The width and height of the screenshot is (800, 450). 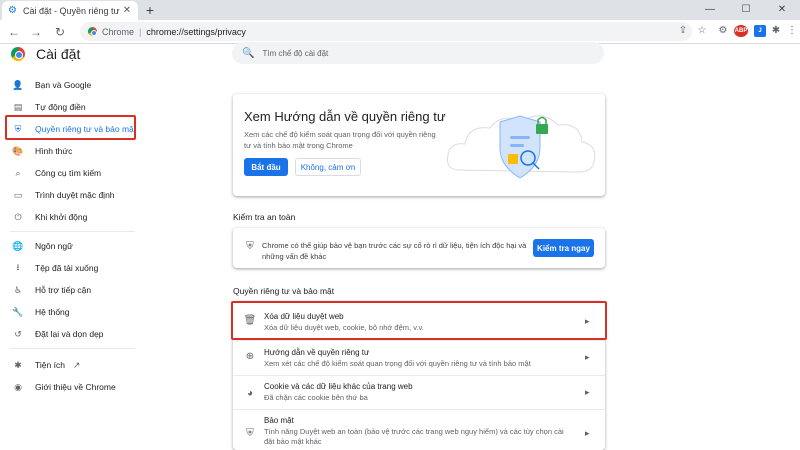 I want to click on row-title: Bảo mật, so click(x=279, y=420).